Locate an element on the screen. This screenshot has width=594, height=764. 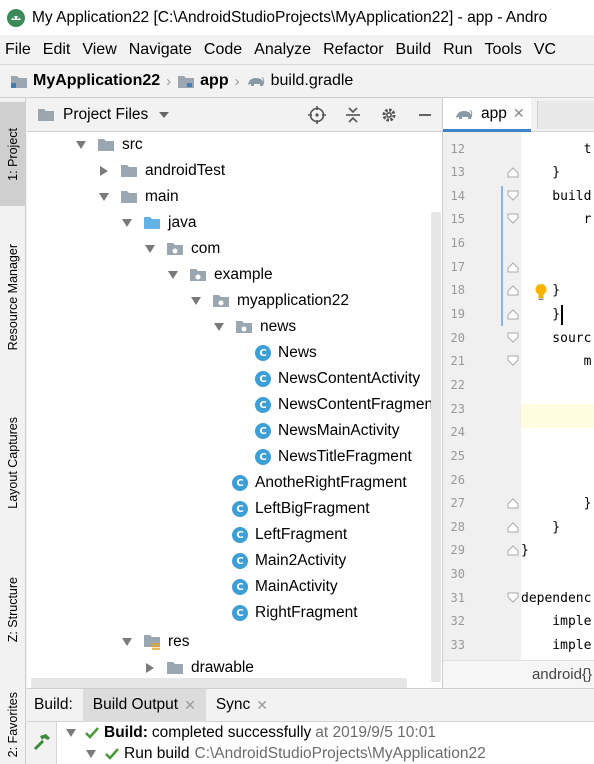
menu-code: Code is located at coordinates (223, 50).